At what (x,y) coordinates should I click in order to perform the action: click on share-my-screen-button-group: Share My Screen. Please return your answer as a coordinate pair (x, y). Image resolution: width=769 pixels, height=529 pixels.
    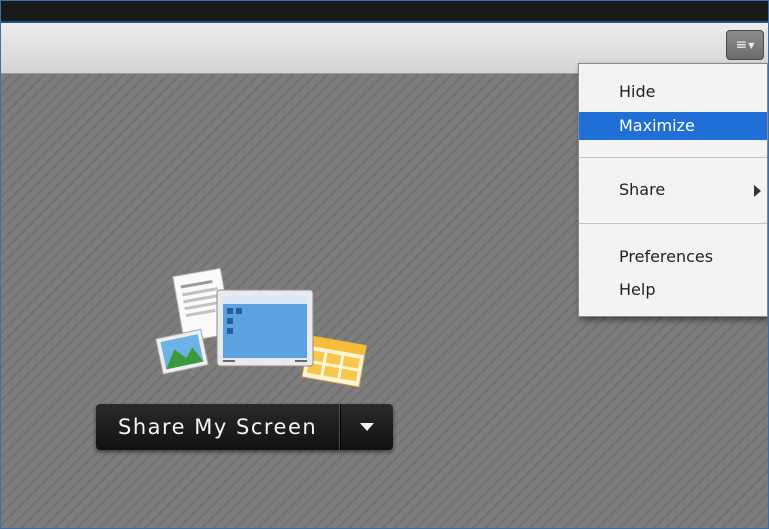
    Looking at the image, I should click on (245, 427).